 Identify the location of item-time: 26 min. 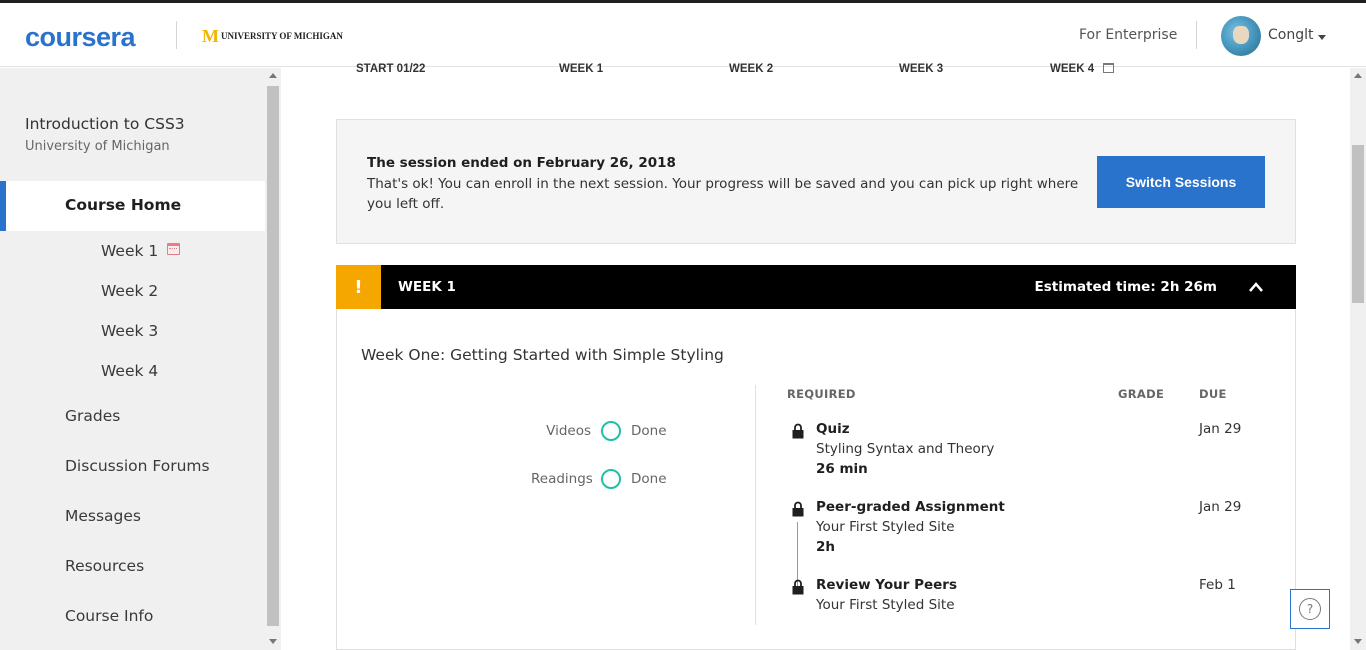
(842, 469).